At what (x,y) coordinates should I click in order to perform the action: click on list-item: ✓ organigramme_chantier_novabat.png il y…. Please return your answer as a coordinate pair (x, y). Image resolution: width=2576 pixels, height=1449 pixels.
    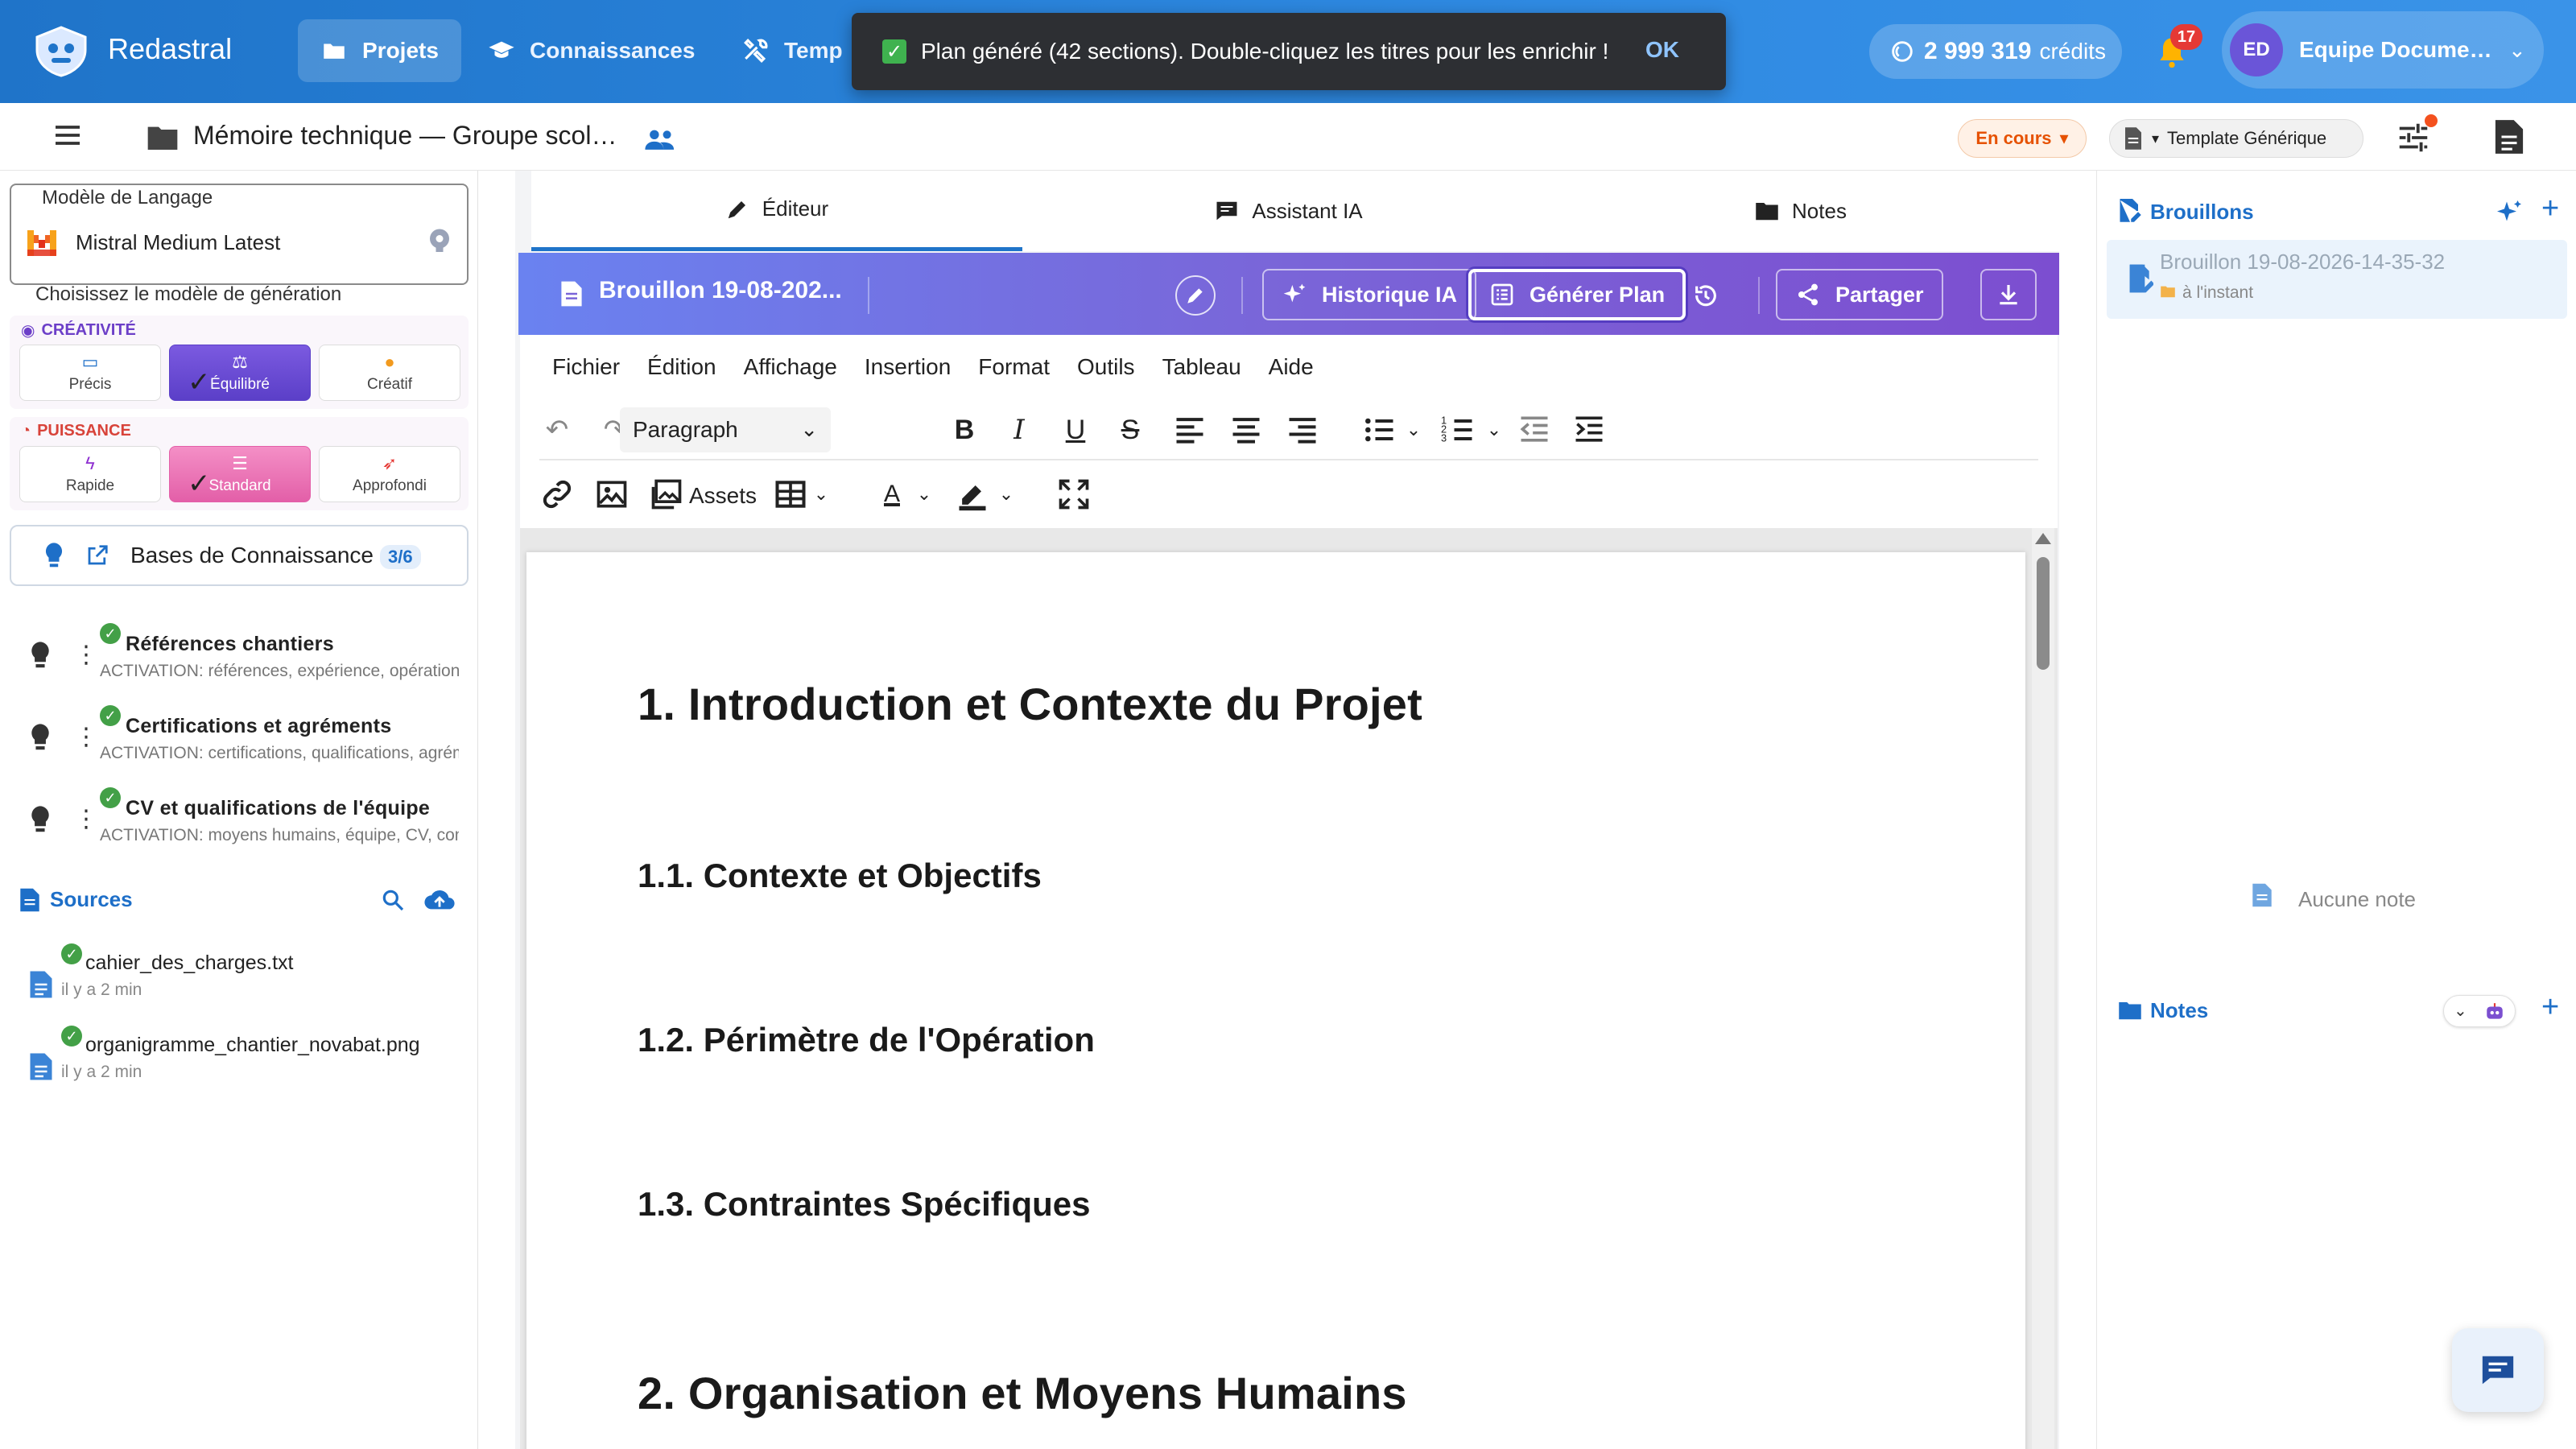
    Looking at the image, I should click on (239, 1059).